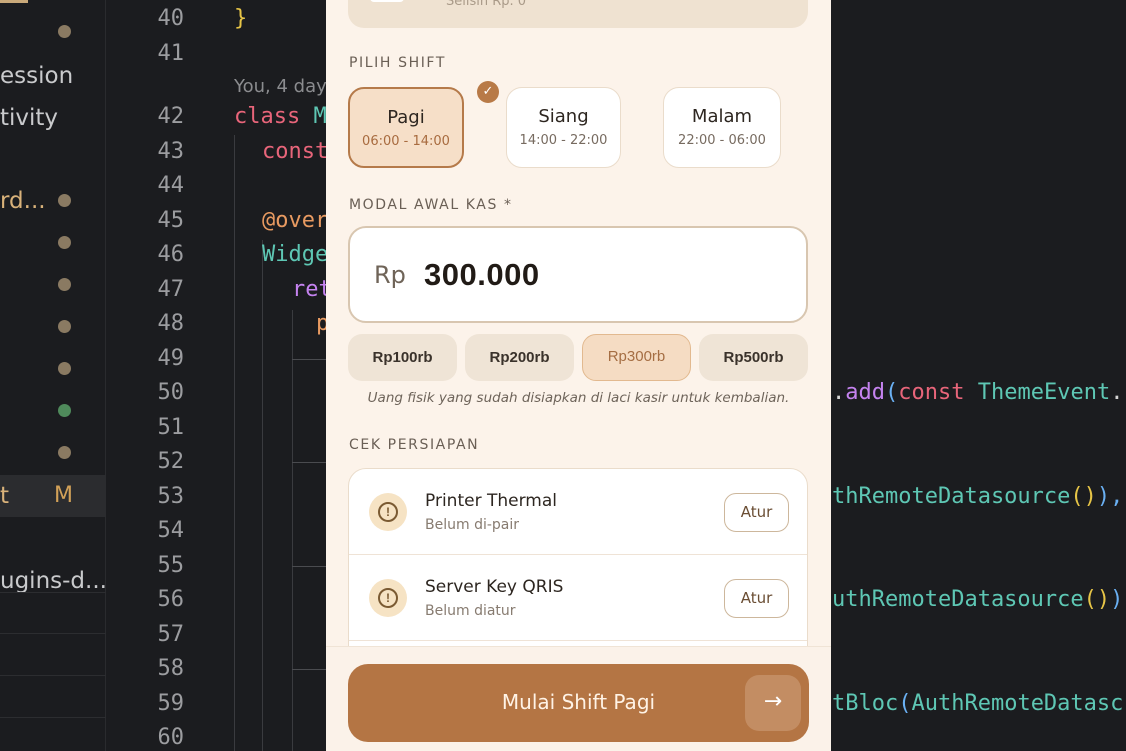 The image size is (1126, 751). What do you see at coordinates (171, 703) in the screenshot?
I see `line-number: 59` at bounding box center [171, 703].